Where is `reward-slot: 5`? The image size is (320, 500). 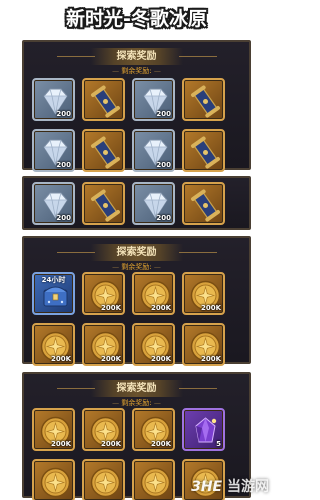
reward-slot: 5 is located at coordinates (203, 429).